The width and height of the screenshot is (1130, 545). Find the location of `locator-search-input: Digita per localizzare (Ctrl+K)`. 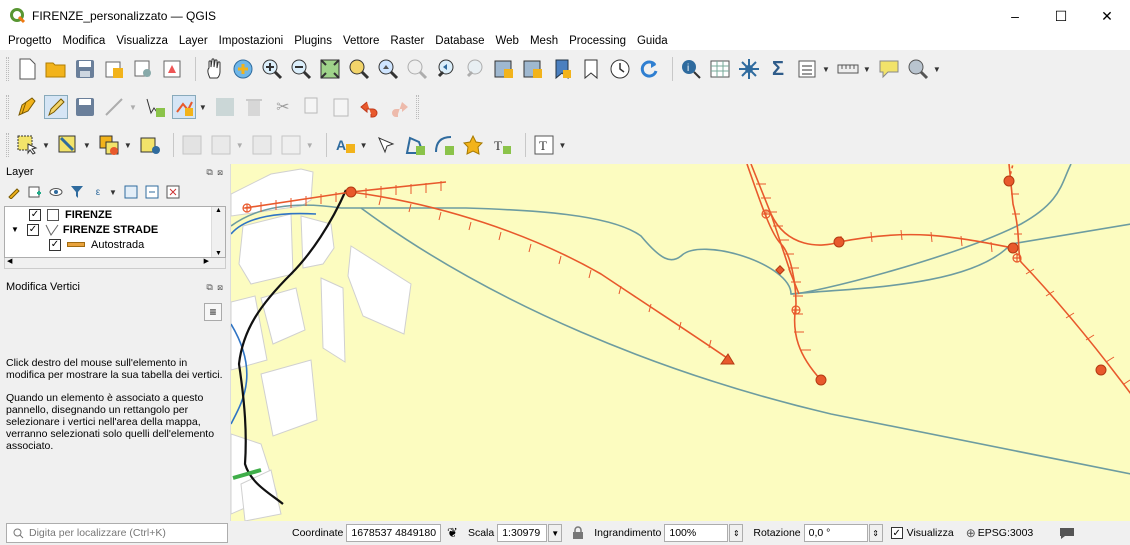

locator-search-input: Digita per localizzare (Ctrl+K) is located at coordinates (117, 533).